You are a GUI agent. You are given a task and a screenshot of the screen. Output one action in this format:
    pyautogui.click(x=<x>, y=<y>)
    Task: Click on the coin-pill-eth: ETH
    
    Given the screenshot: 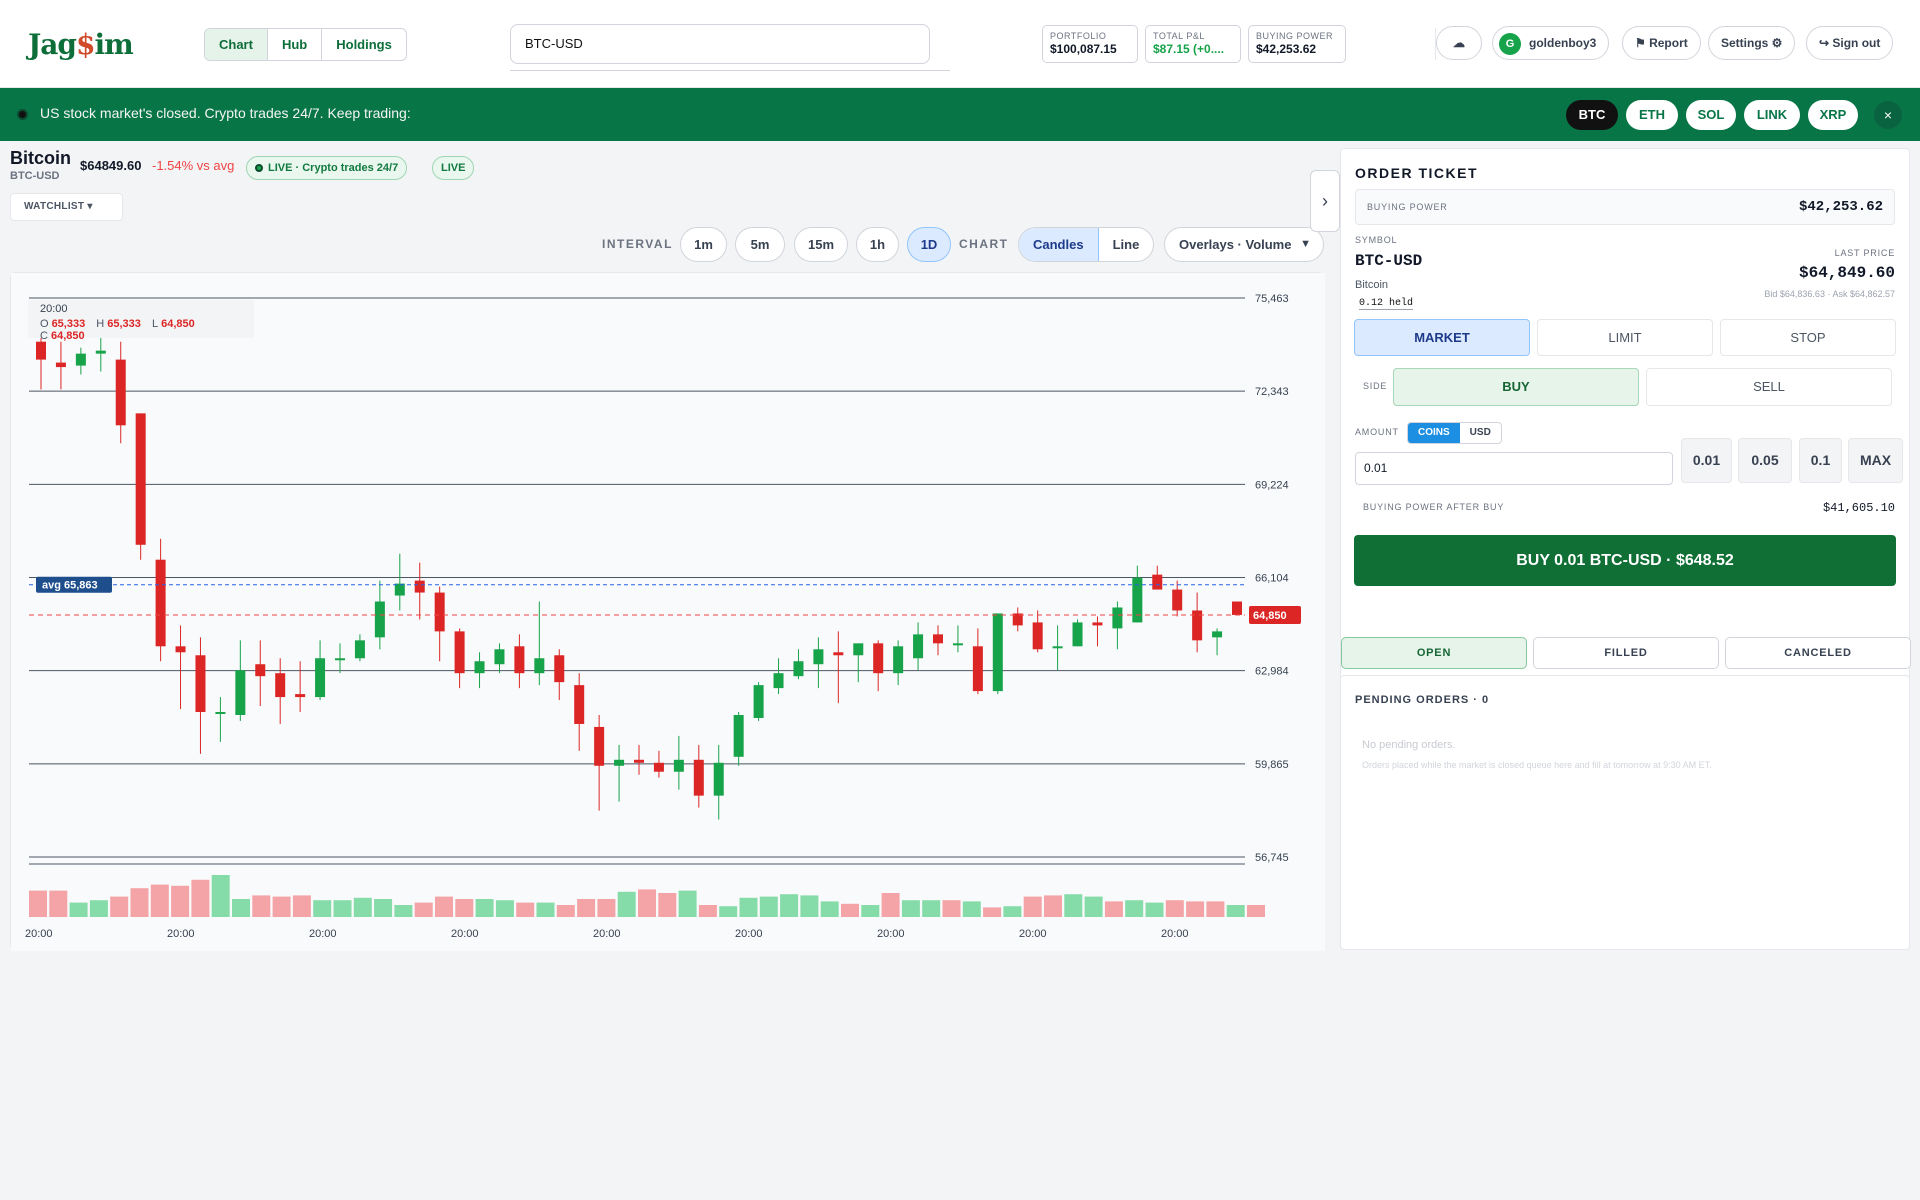 What is the action you would take?
    pyautogui.click(x=1652, y=115)
    